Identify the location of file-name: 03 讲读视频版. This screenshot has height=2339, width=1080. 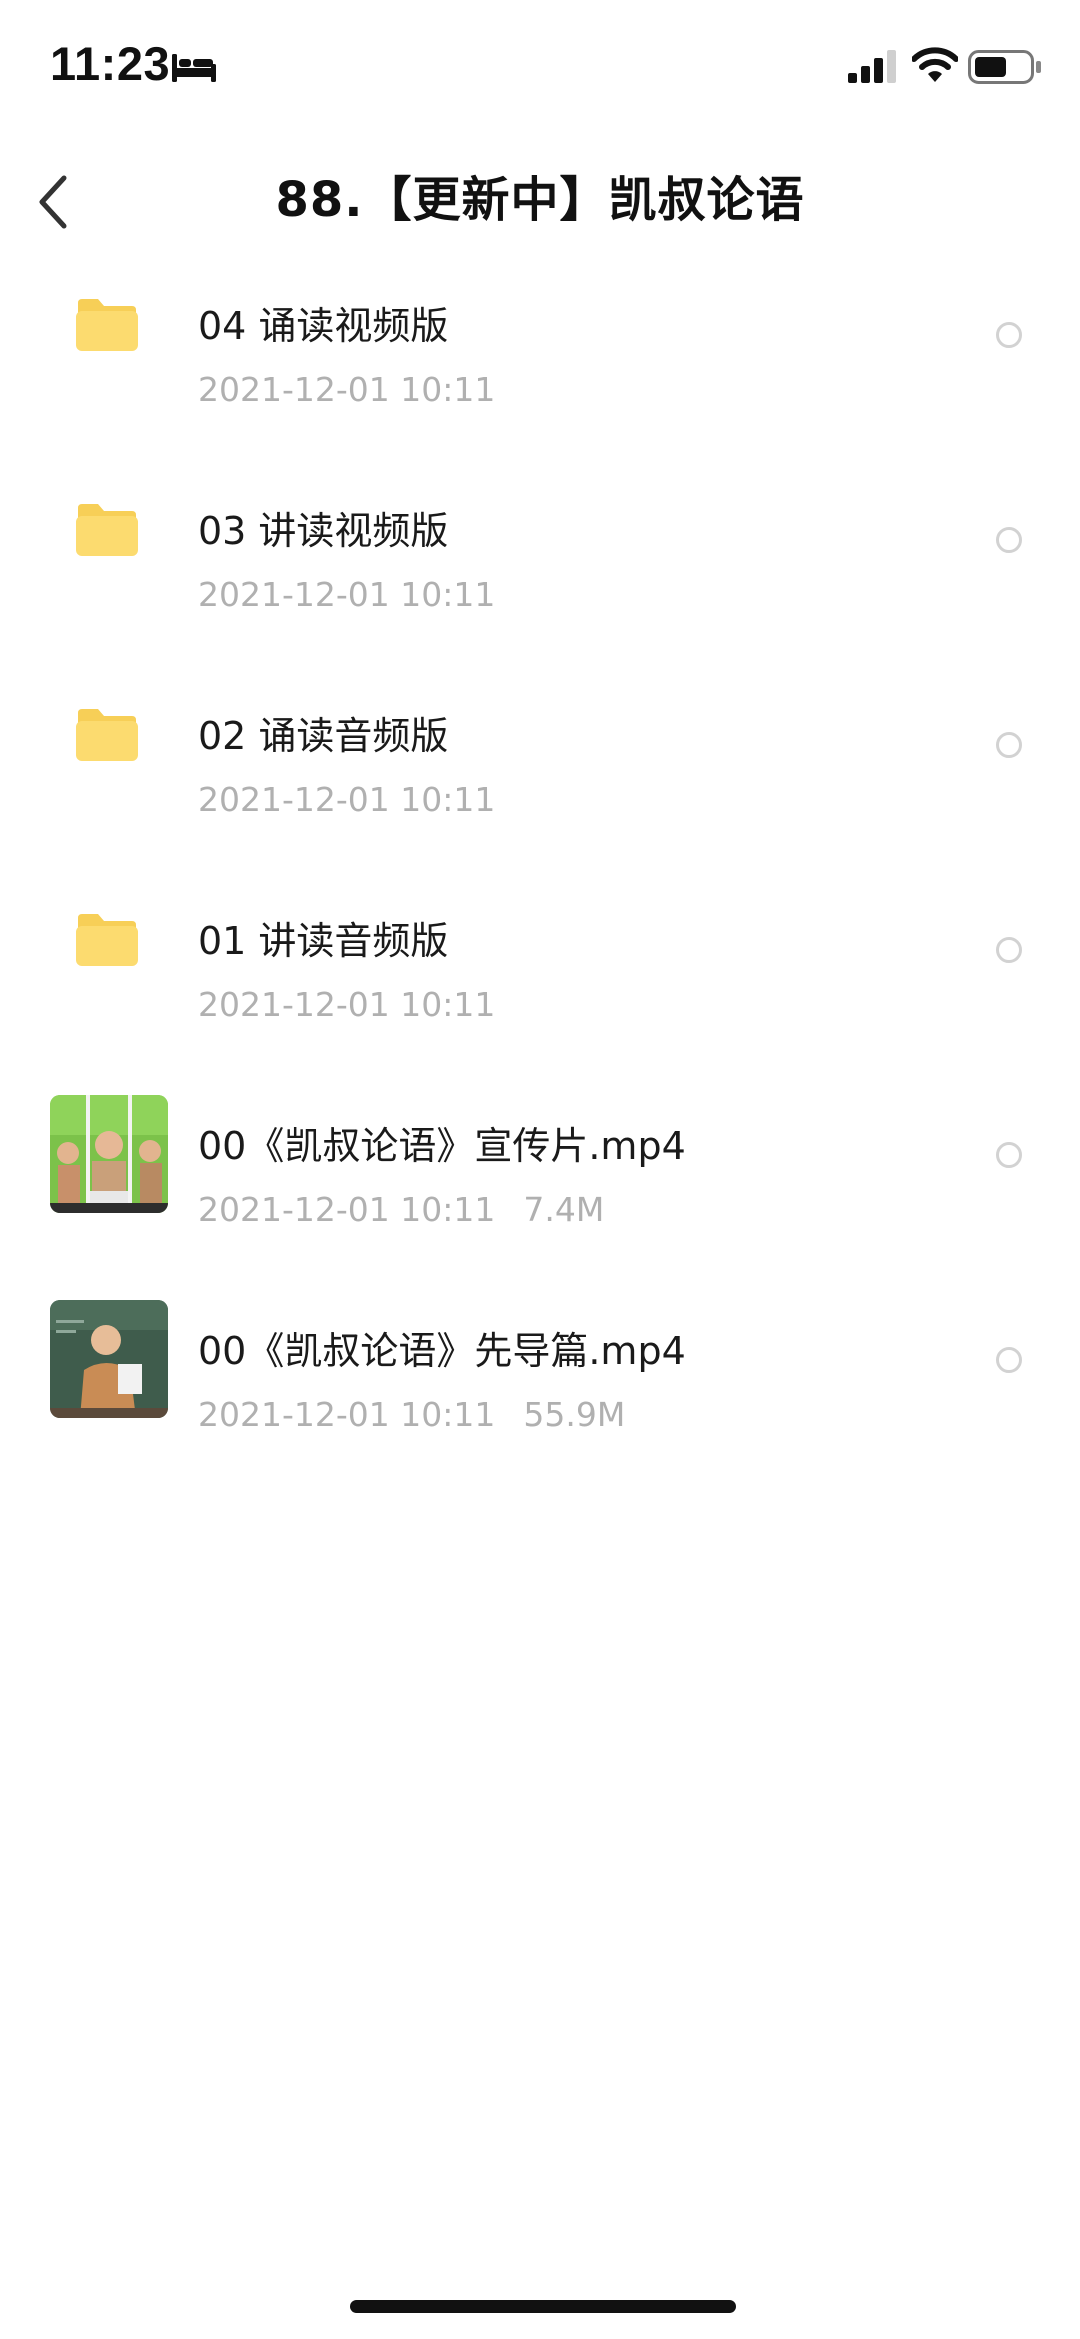
(323, 531).